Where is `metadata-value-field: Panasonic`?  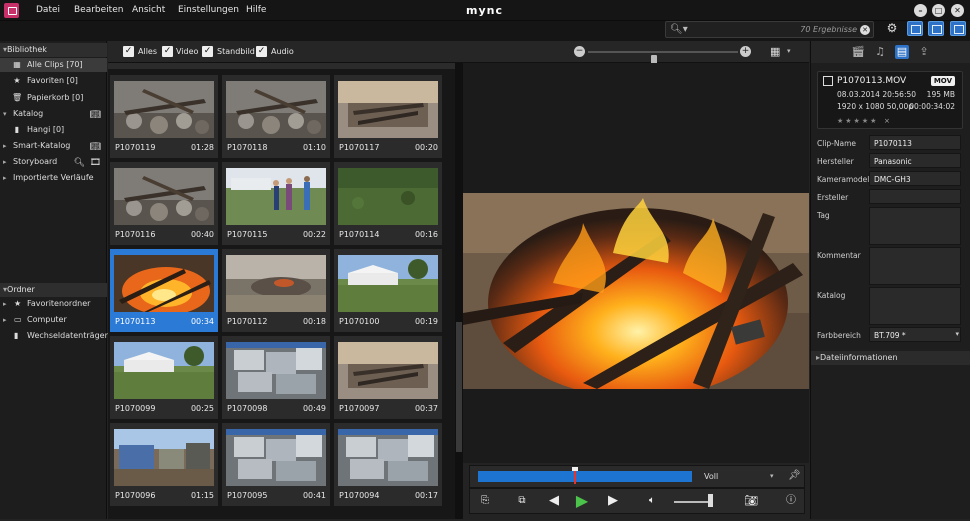
metadata-value-field: Panasonic is located at coordinates (915, 160).